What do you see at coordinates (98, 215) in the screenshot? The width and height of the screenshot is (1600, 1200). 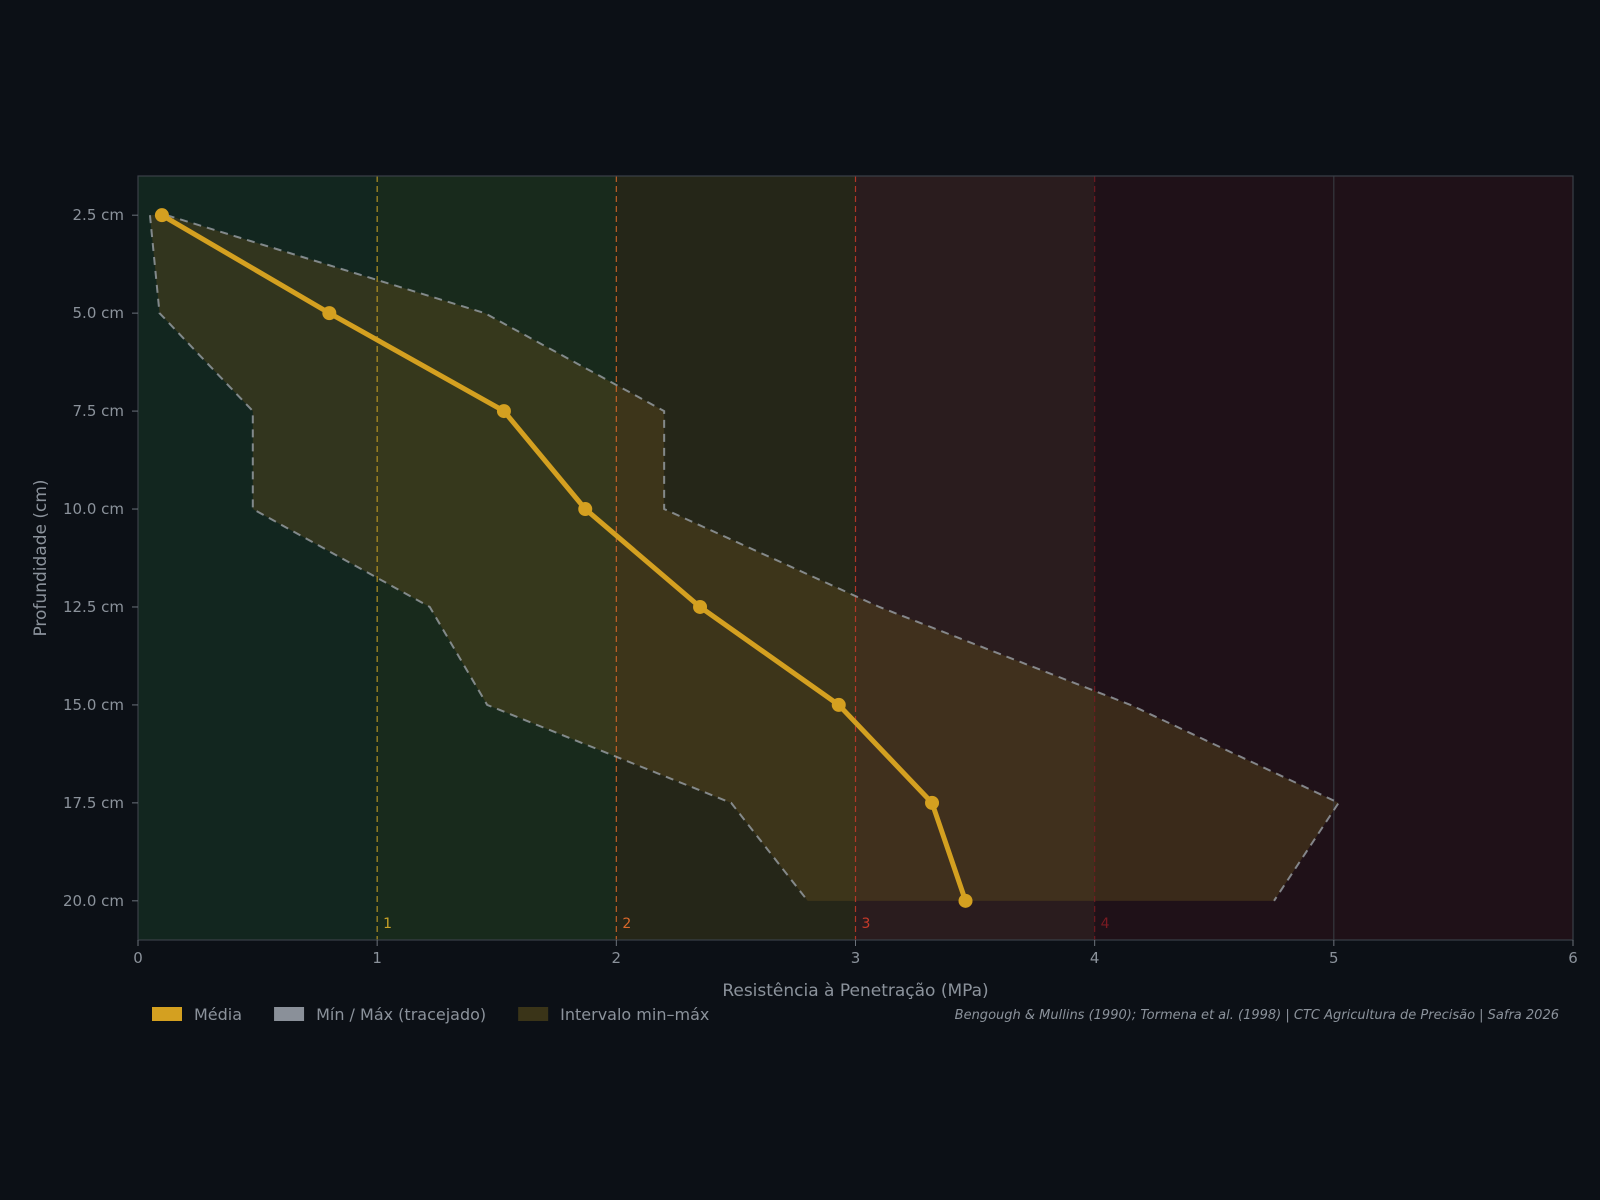 I see `y-tick-label: 2.5 cm` at bounding box center [98, 215].